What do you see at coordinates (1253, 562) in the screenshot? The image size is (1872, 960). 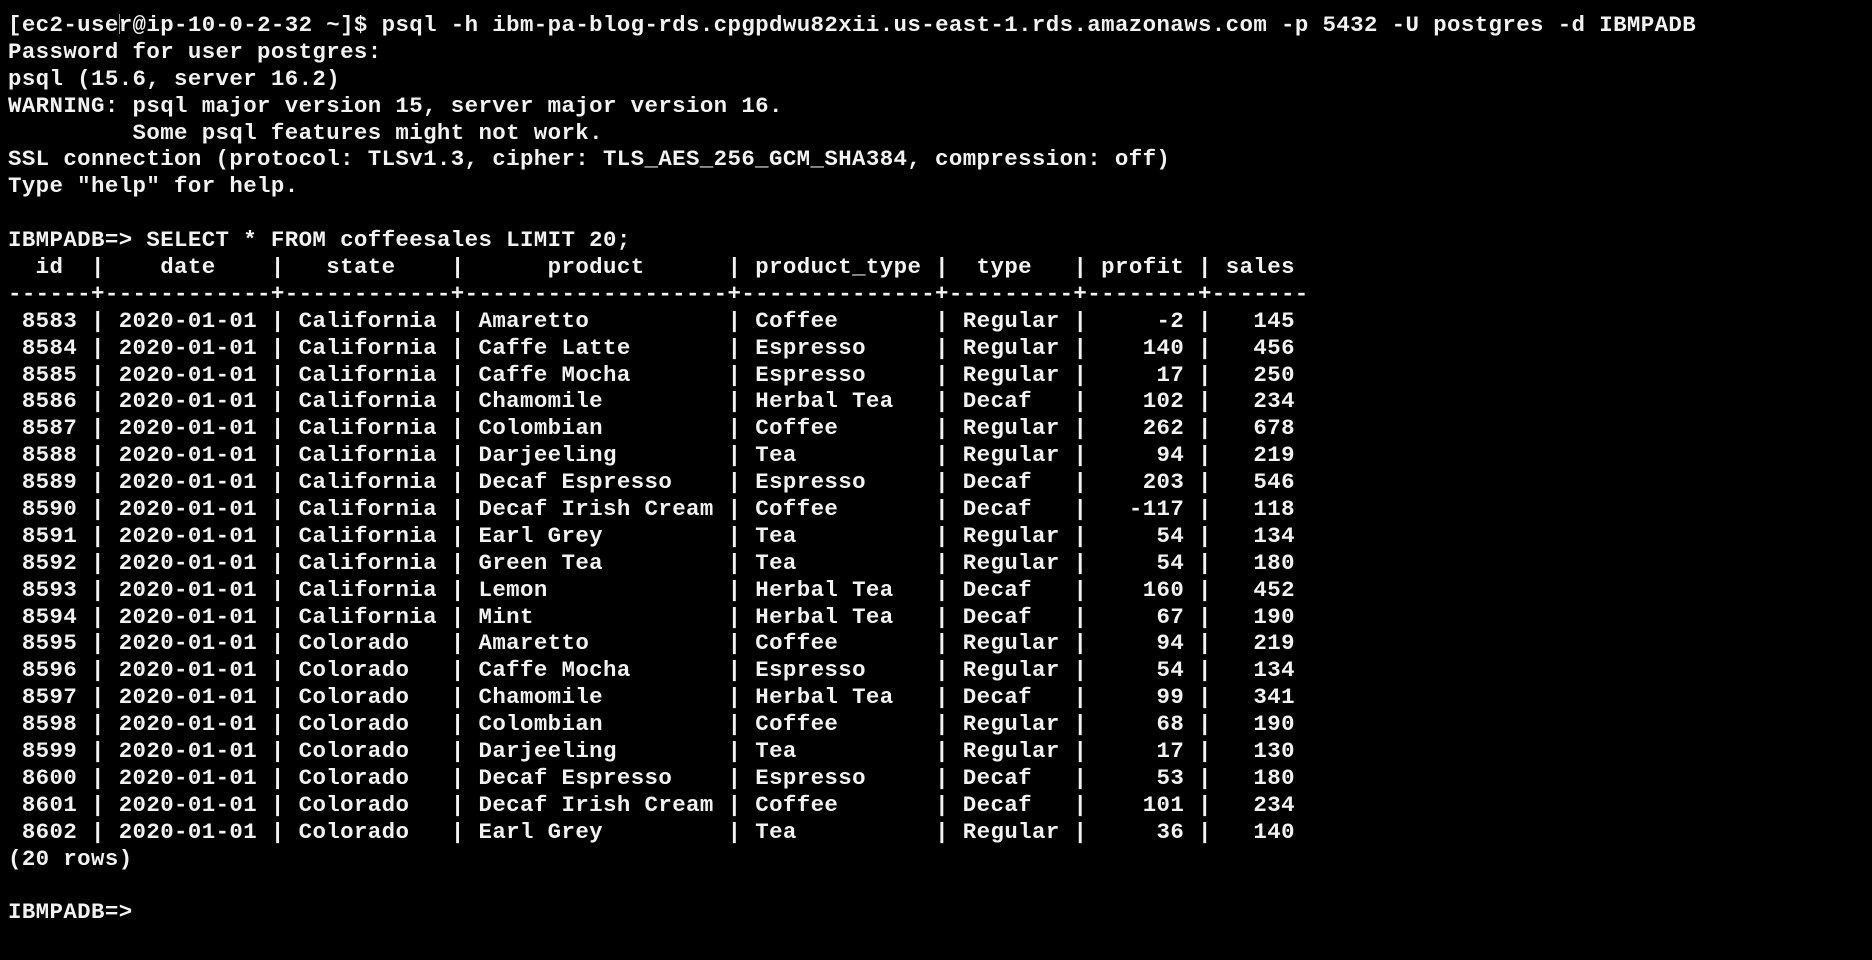 I see `cell-sales: 180` at bounding box center [1253, 562].